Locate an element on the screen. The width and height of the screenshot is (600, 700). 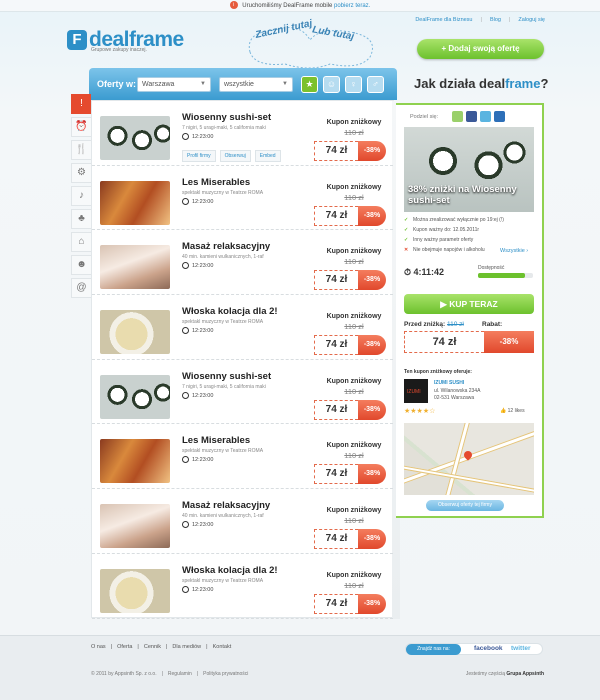
twitter-icon is located at coordinates (485, 116).